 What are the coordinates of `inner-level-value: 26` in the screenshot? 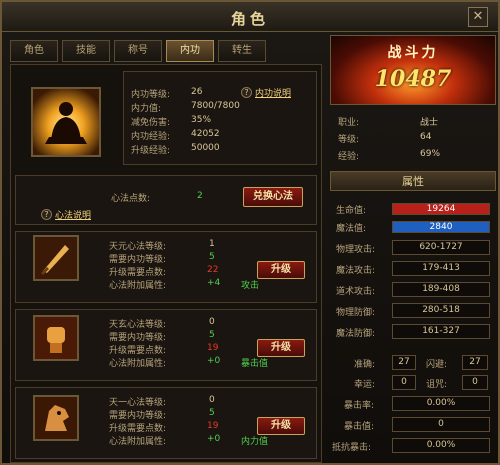 It's located at (197, 92).